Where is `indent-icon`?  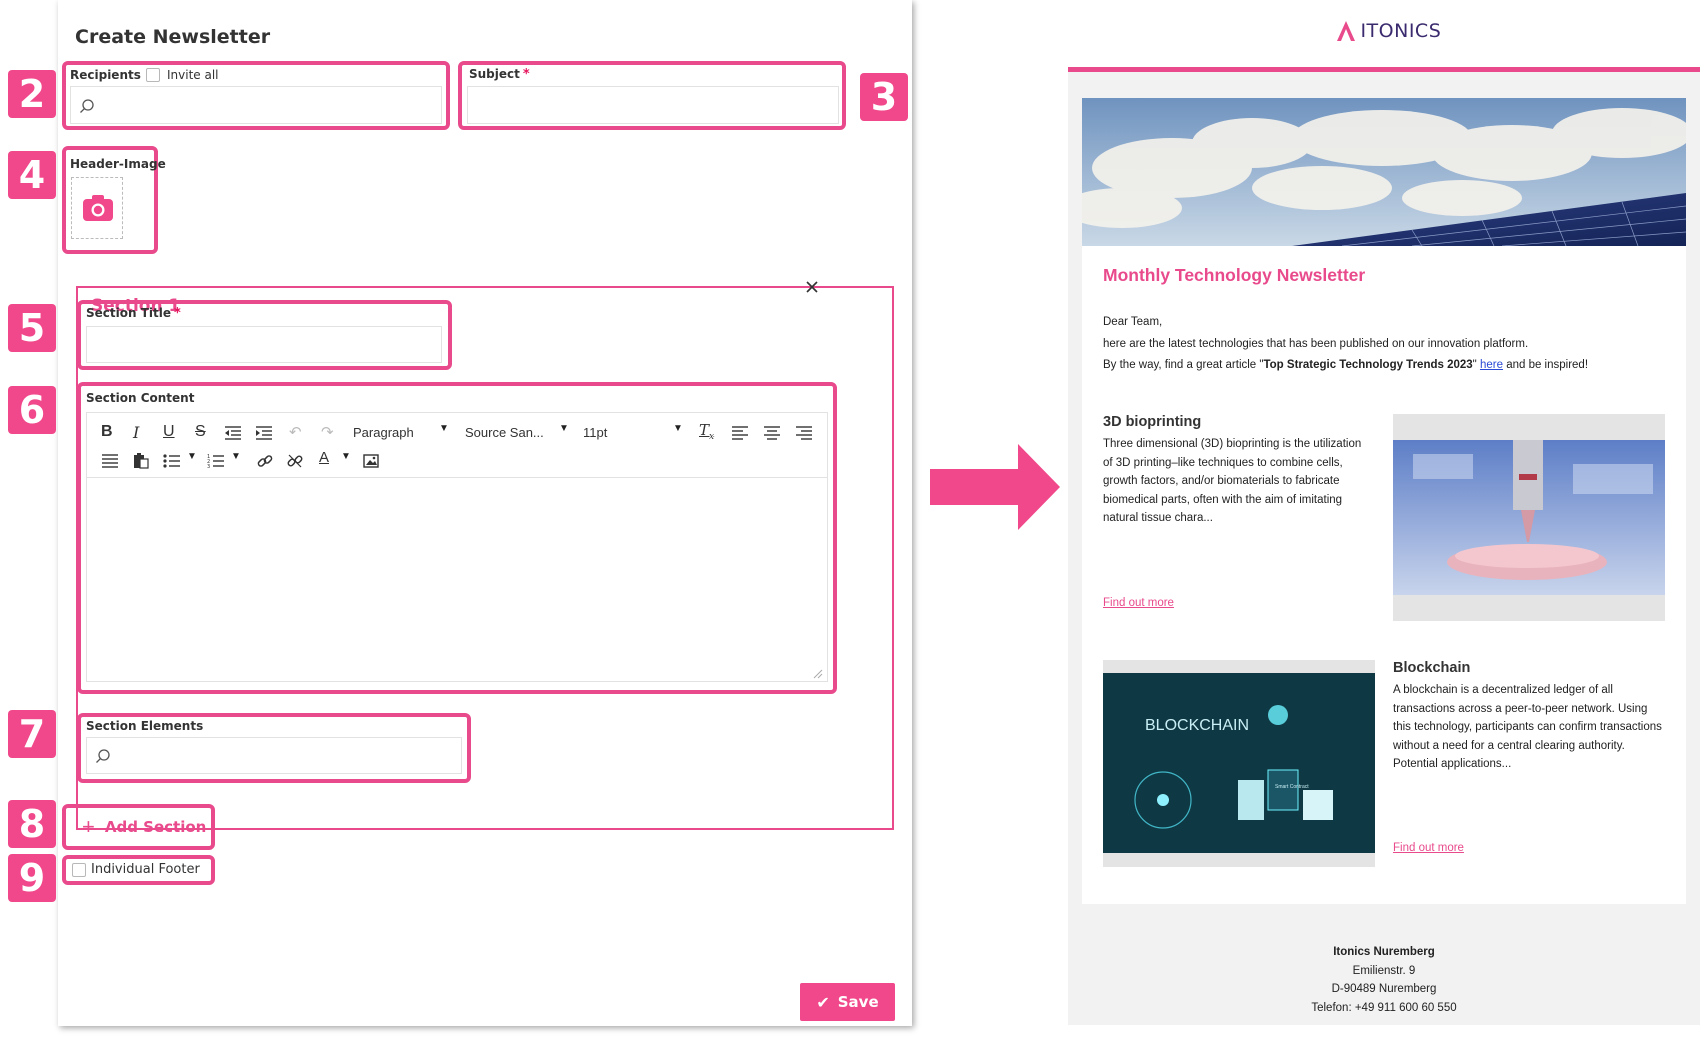
indent-icon is located at coordinates (264, 433).